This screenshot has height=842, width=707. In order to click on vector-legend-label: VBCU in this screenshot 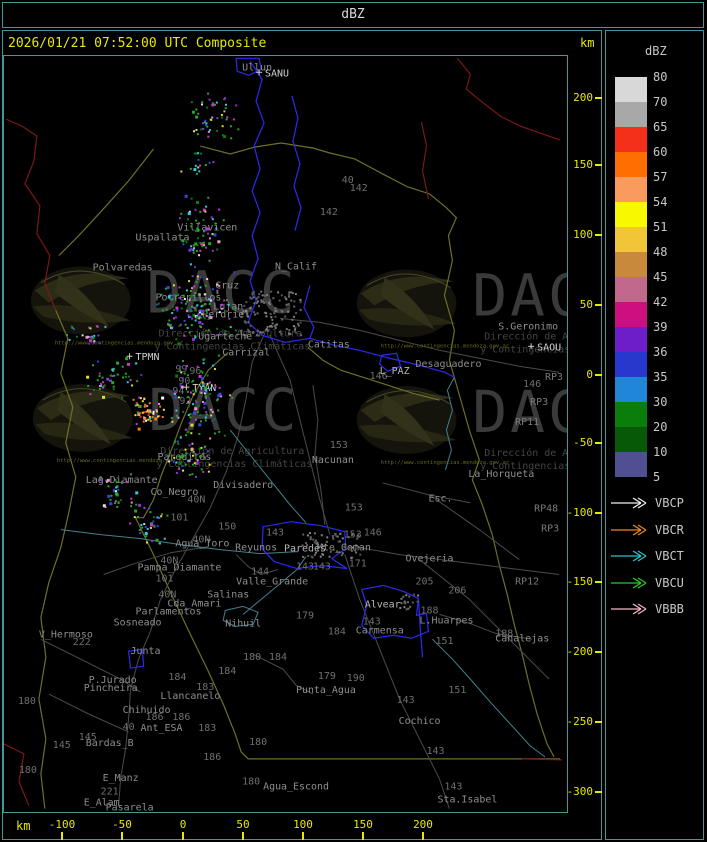, I will do `click(669, 583)`.